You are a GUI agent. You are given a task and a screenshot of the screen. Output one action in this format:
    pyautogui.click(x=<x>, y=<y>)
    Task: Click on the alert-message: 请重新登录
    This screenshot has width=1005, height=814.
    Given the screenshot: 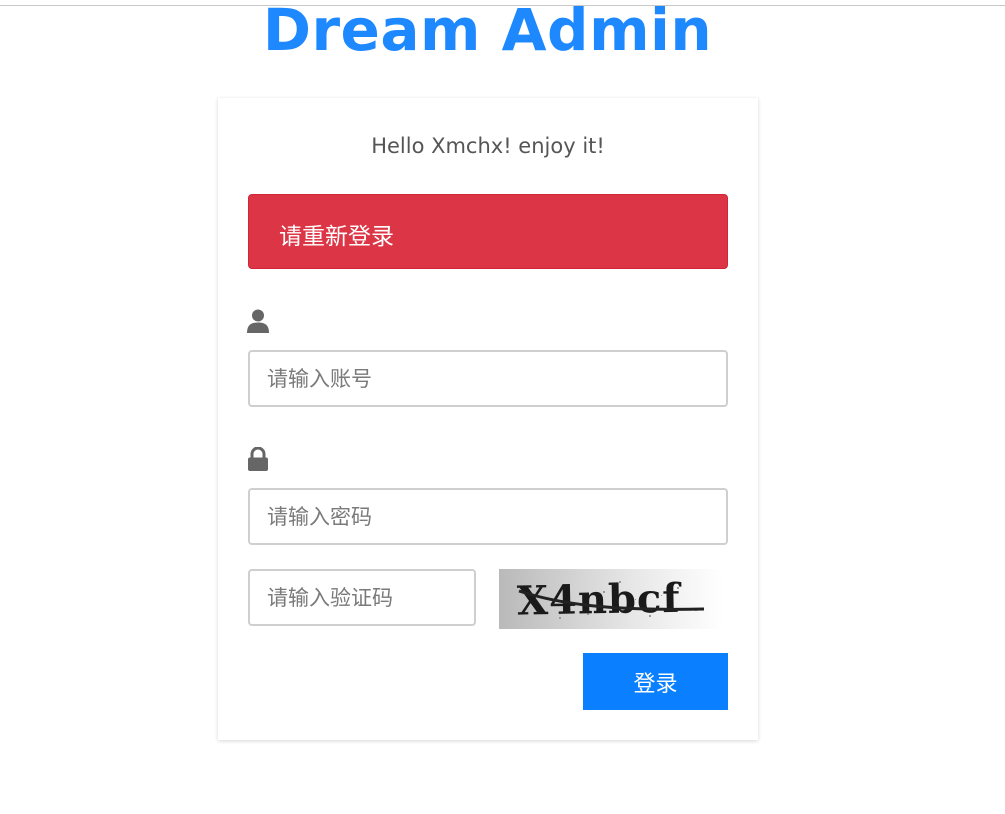 What is the action you would take?
    pyautogui.click(x=336, y=237)
    